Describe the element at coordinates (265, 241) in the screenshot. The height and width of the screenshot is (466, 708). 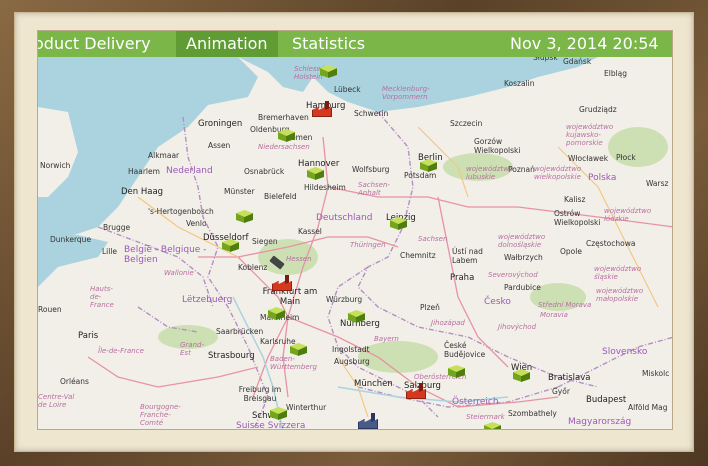
I see `map-label: Siegen` at that location.